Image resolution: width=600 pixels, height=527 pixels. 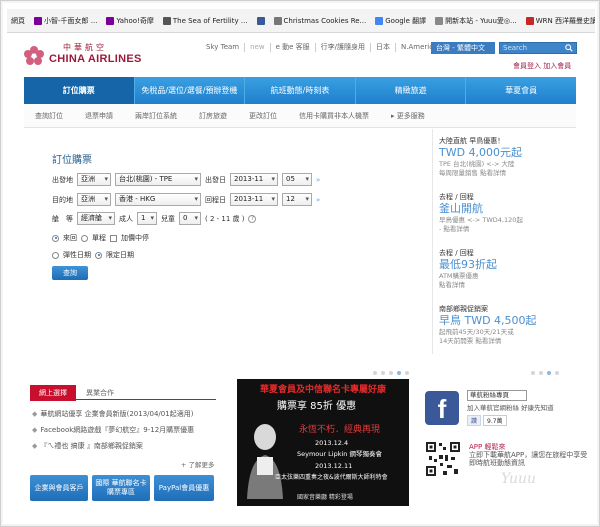 I want to click on news-text: Facebook網路遊戲『夢幻航空』9-12月購票優惠, so click(x=117, y=430).